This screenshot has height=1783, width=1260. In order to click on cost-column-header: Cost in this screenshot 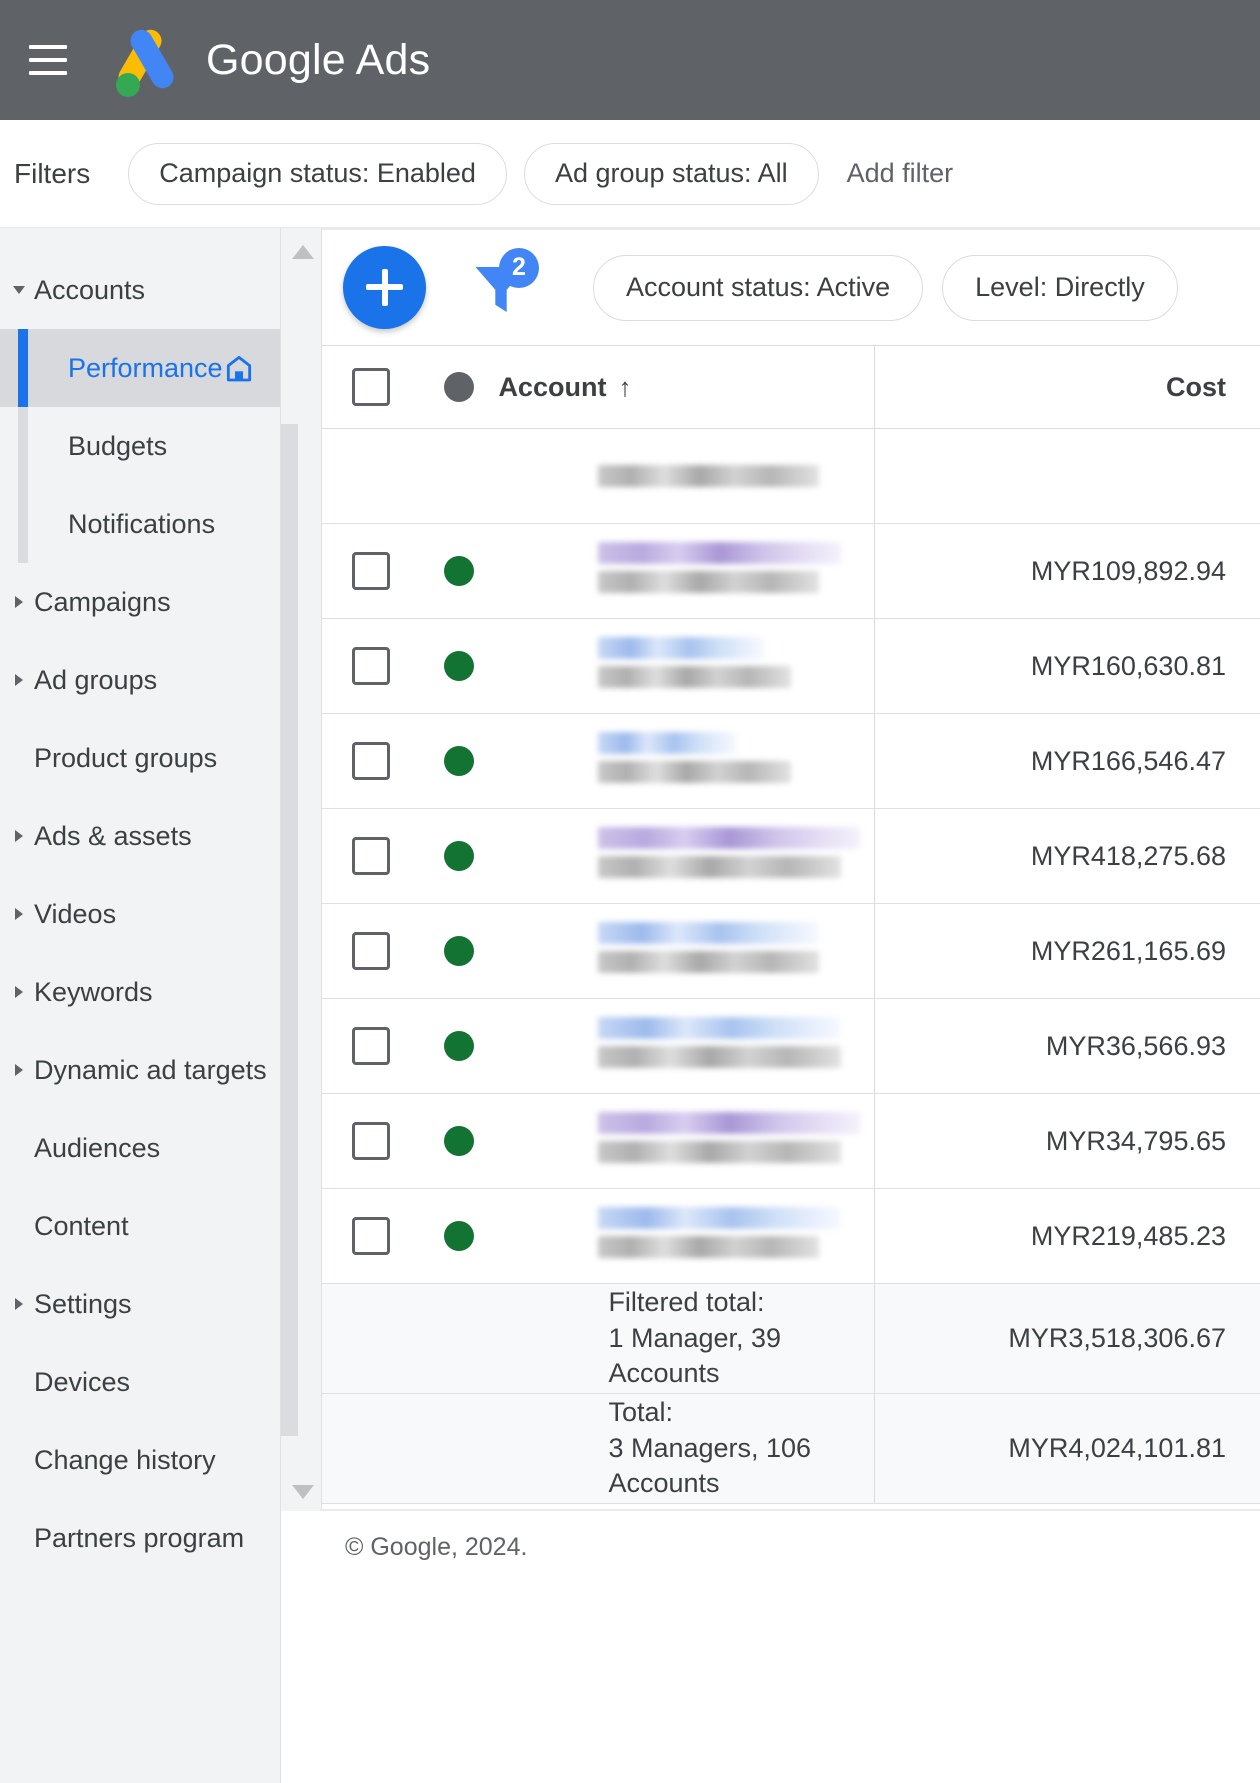, I will do `click(1067, 387)`.